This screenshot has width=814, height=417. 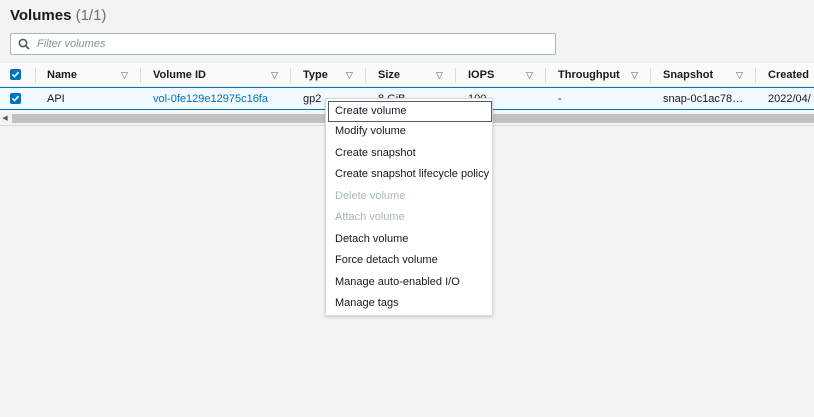 What do you see at coordinates (62, 74) in the screenshot?
I see `column-header-name: Name` at bounding box center [62, 74].